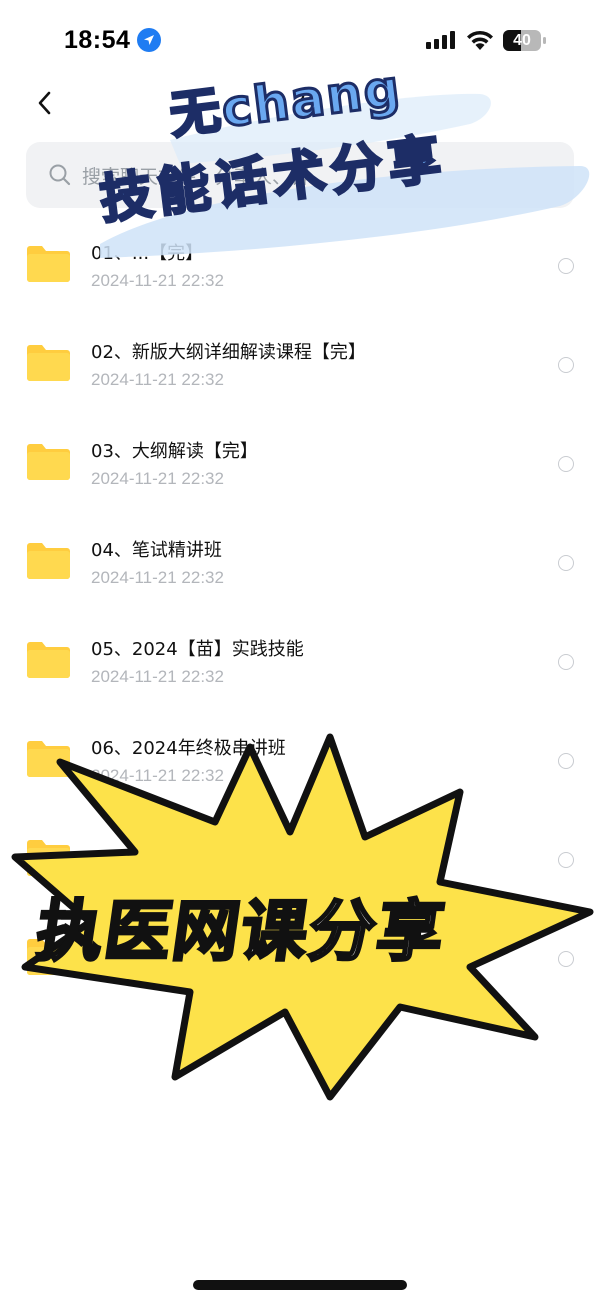  What do you see at coordinates (197, 649) in the screenshot?
I see `file-name: 05、2024【苗】实践技能` at bounding box center [197, 649].